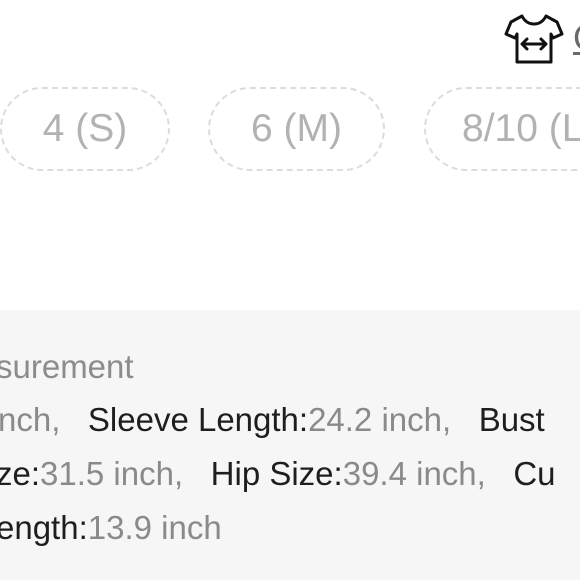 The image size is (580, 580). I want to click on sleeve-length-key: Sleeve Length:, so click(198, 419).